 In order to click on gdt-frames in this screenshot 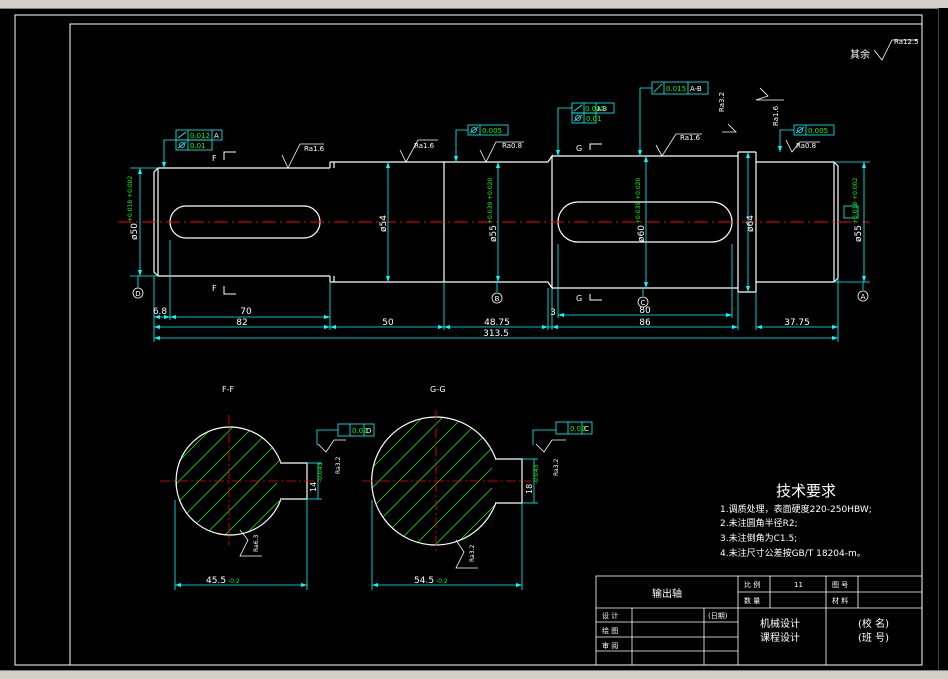, I will do `click(505, 116)`.